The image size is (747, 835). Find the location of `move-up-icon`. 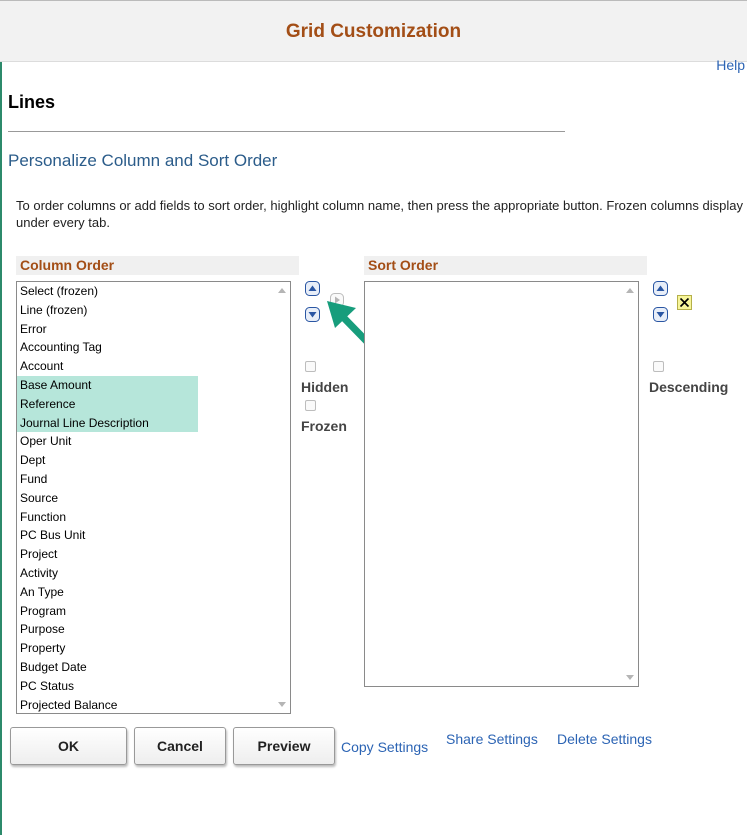

move-up-icon is located at coordinates (312, 288).